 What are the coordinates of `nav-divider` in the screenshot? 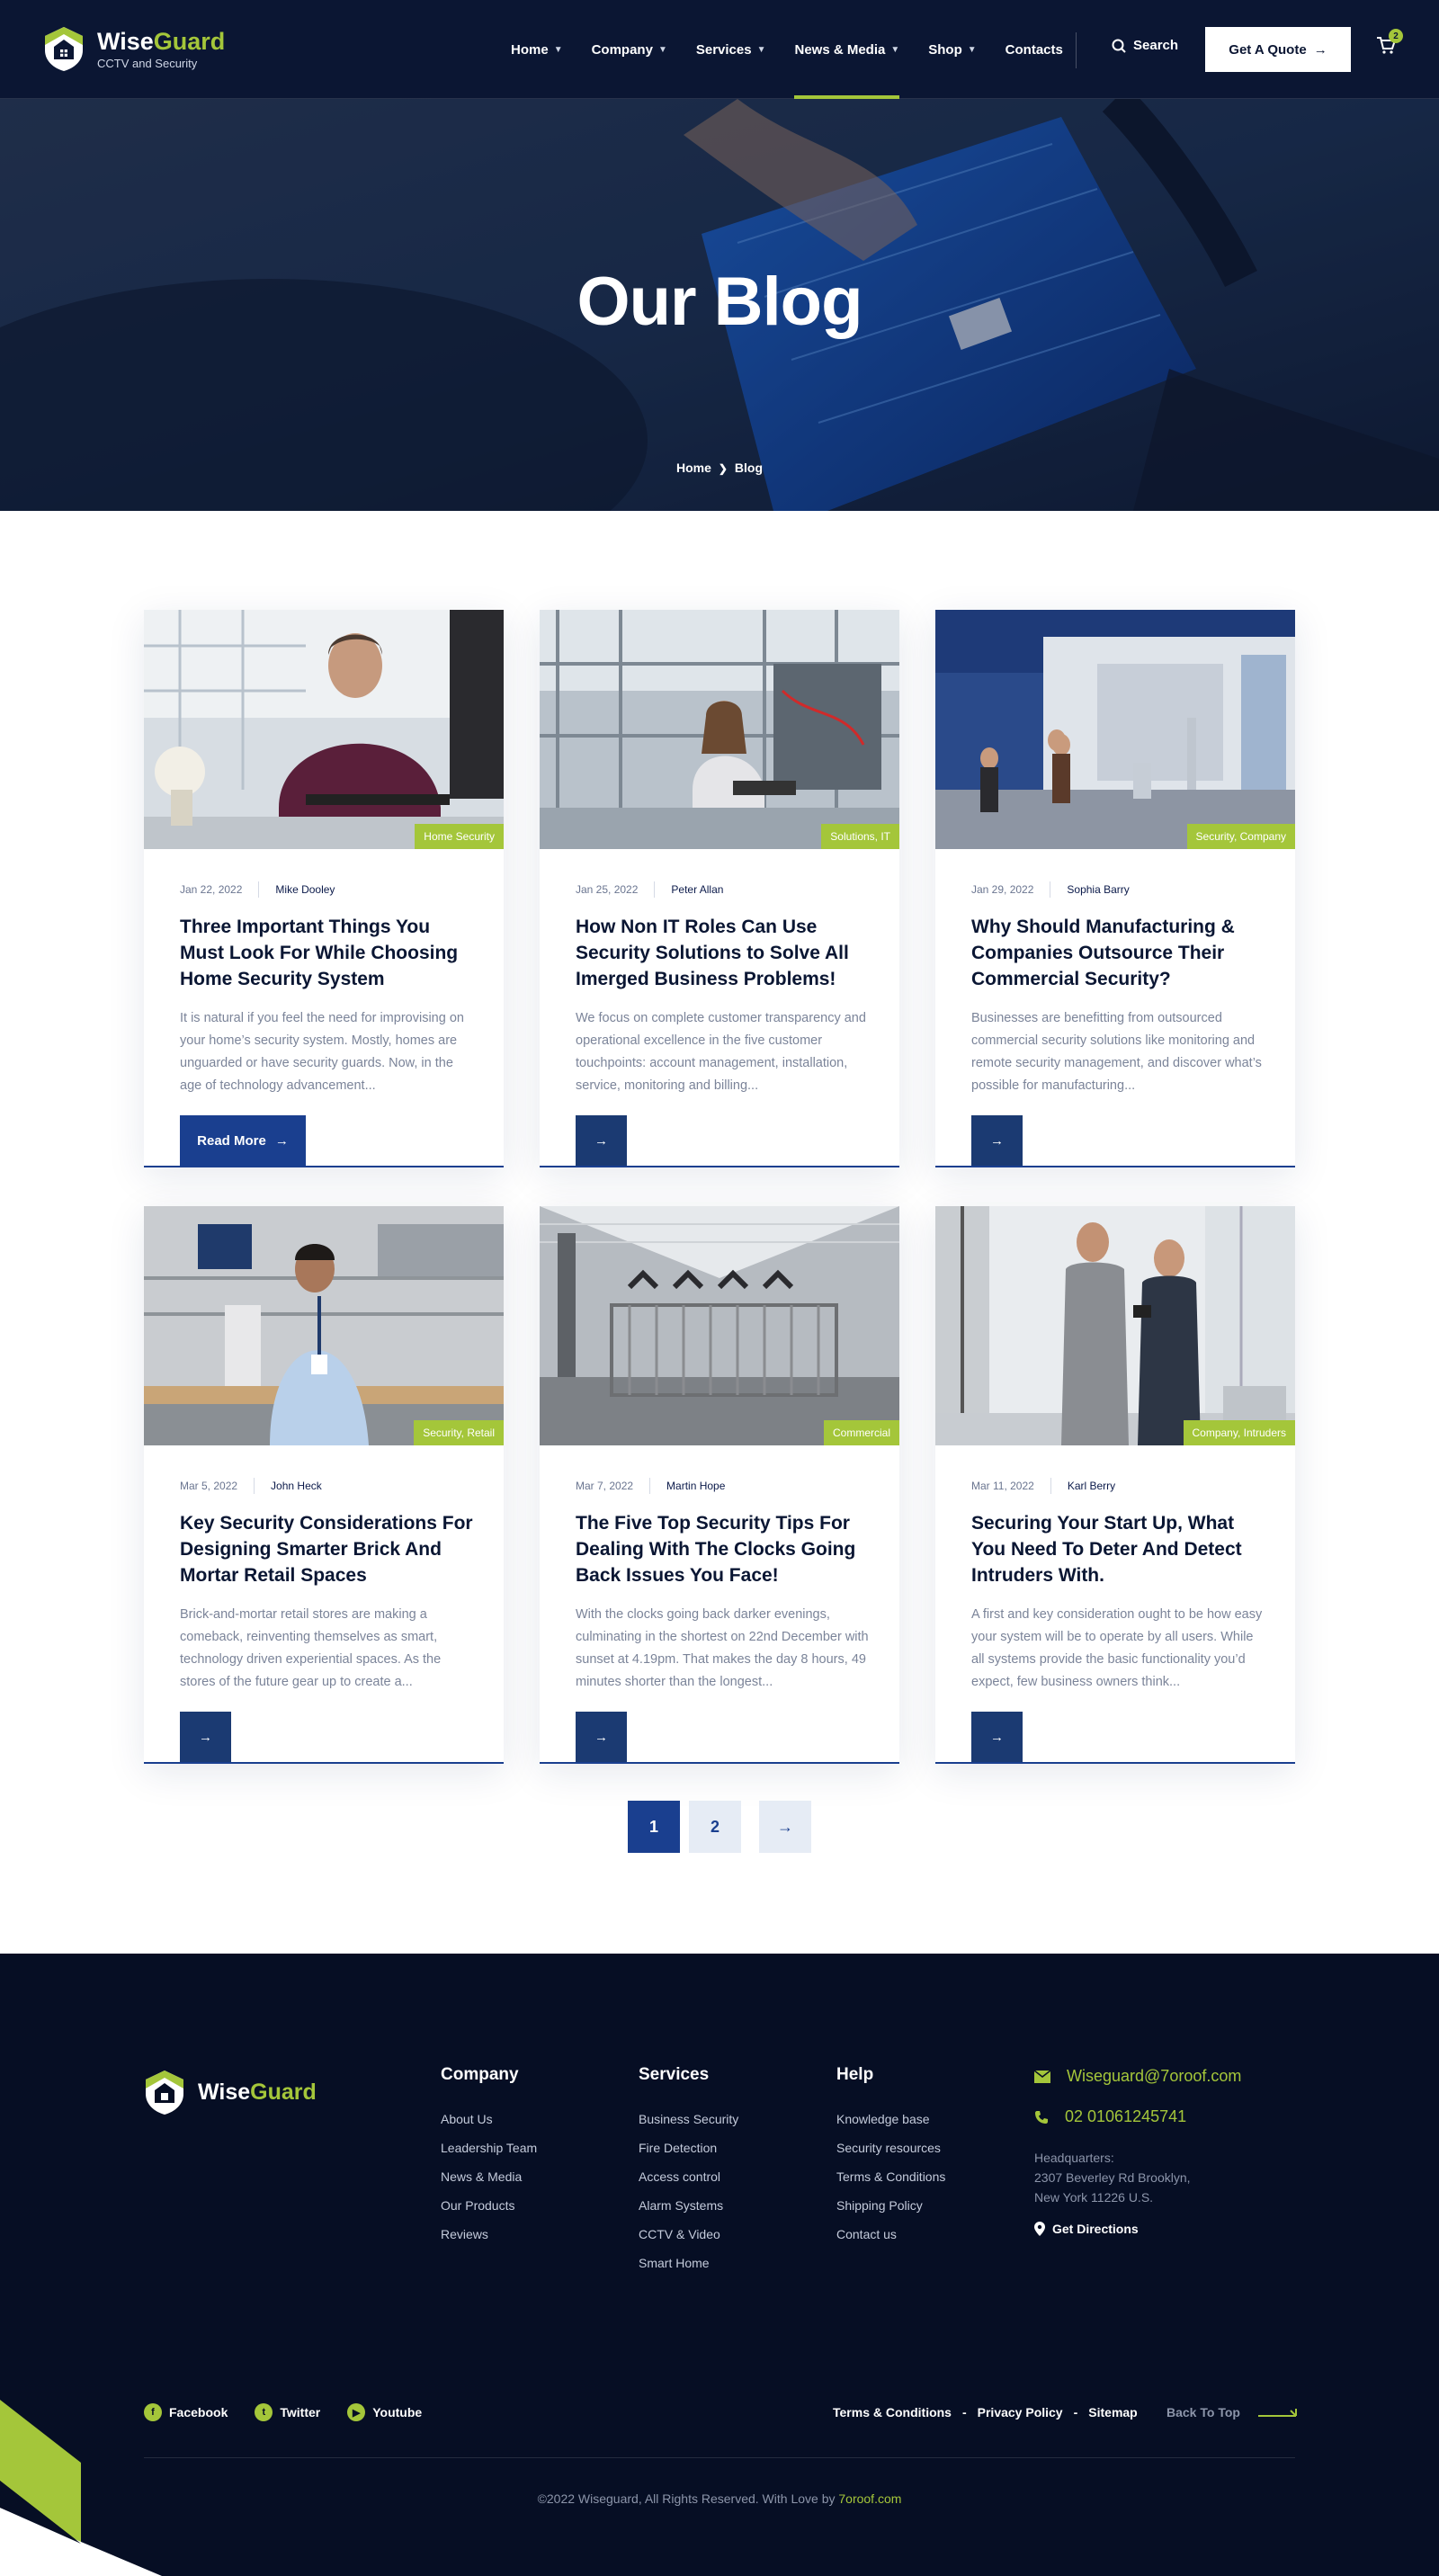 It's located at (1076, 50).